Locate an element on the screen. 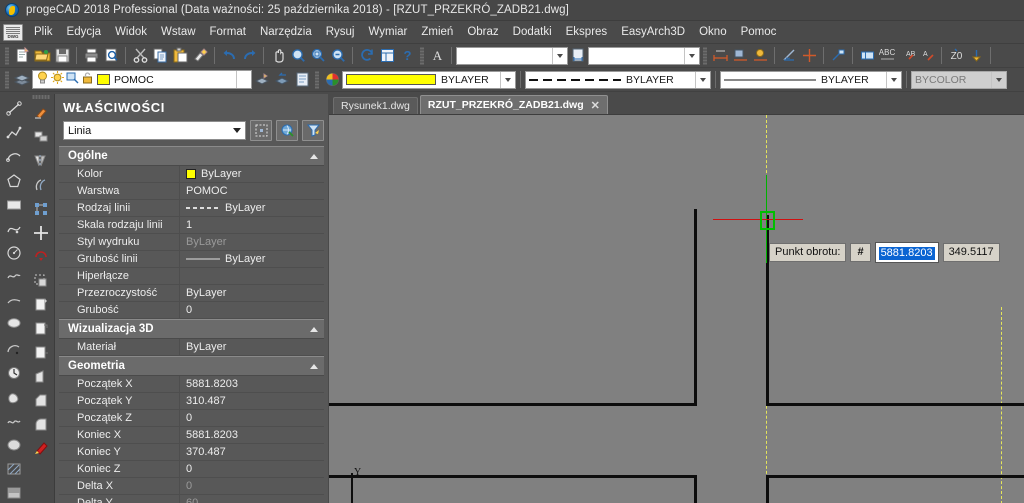 This screenshot has width=1024, height=503. property-row: Początek Y 310.487 is located at coordinates (191, 401).